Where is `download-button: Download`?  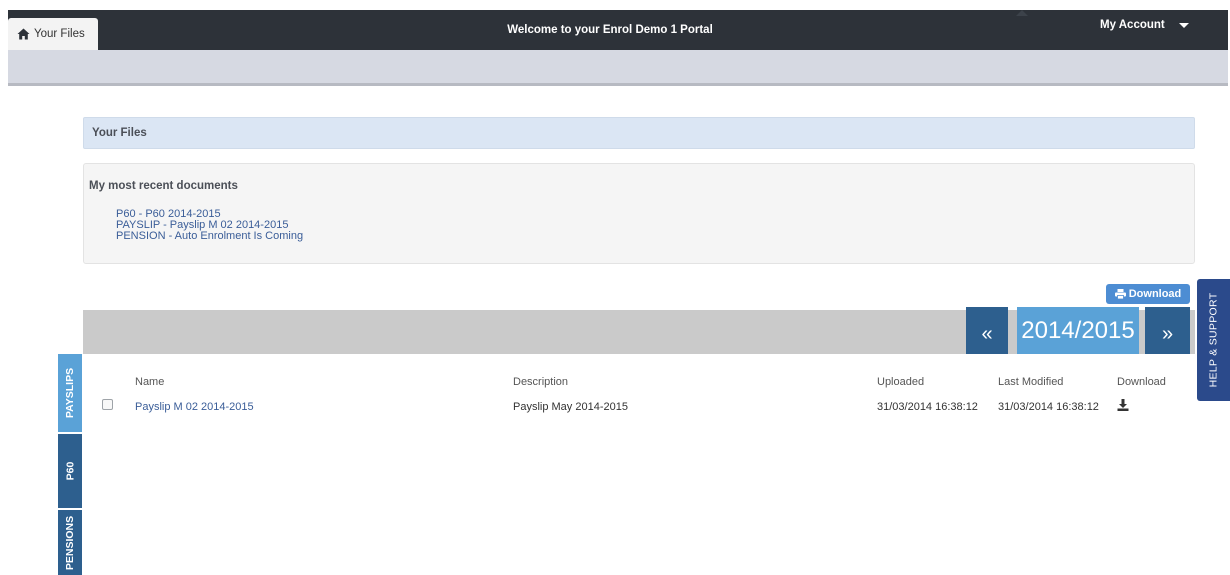
download-button: Download is located at coordinates (1148, 294).